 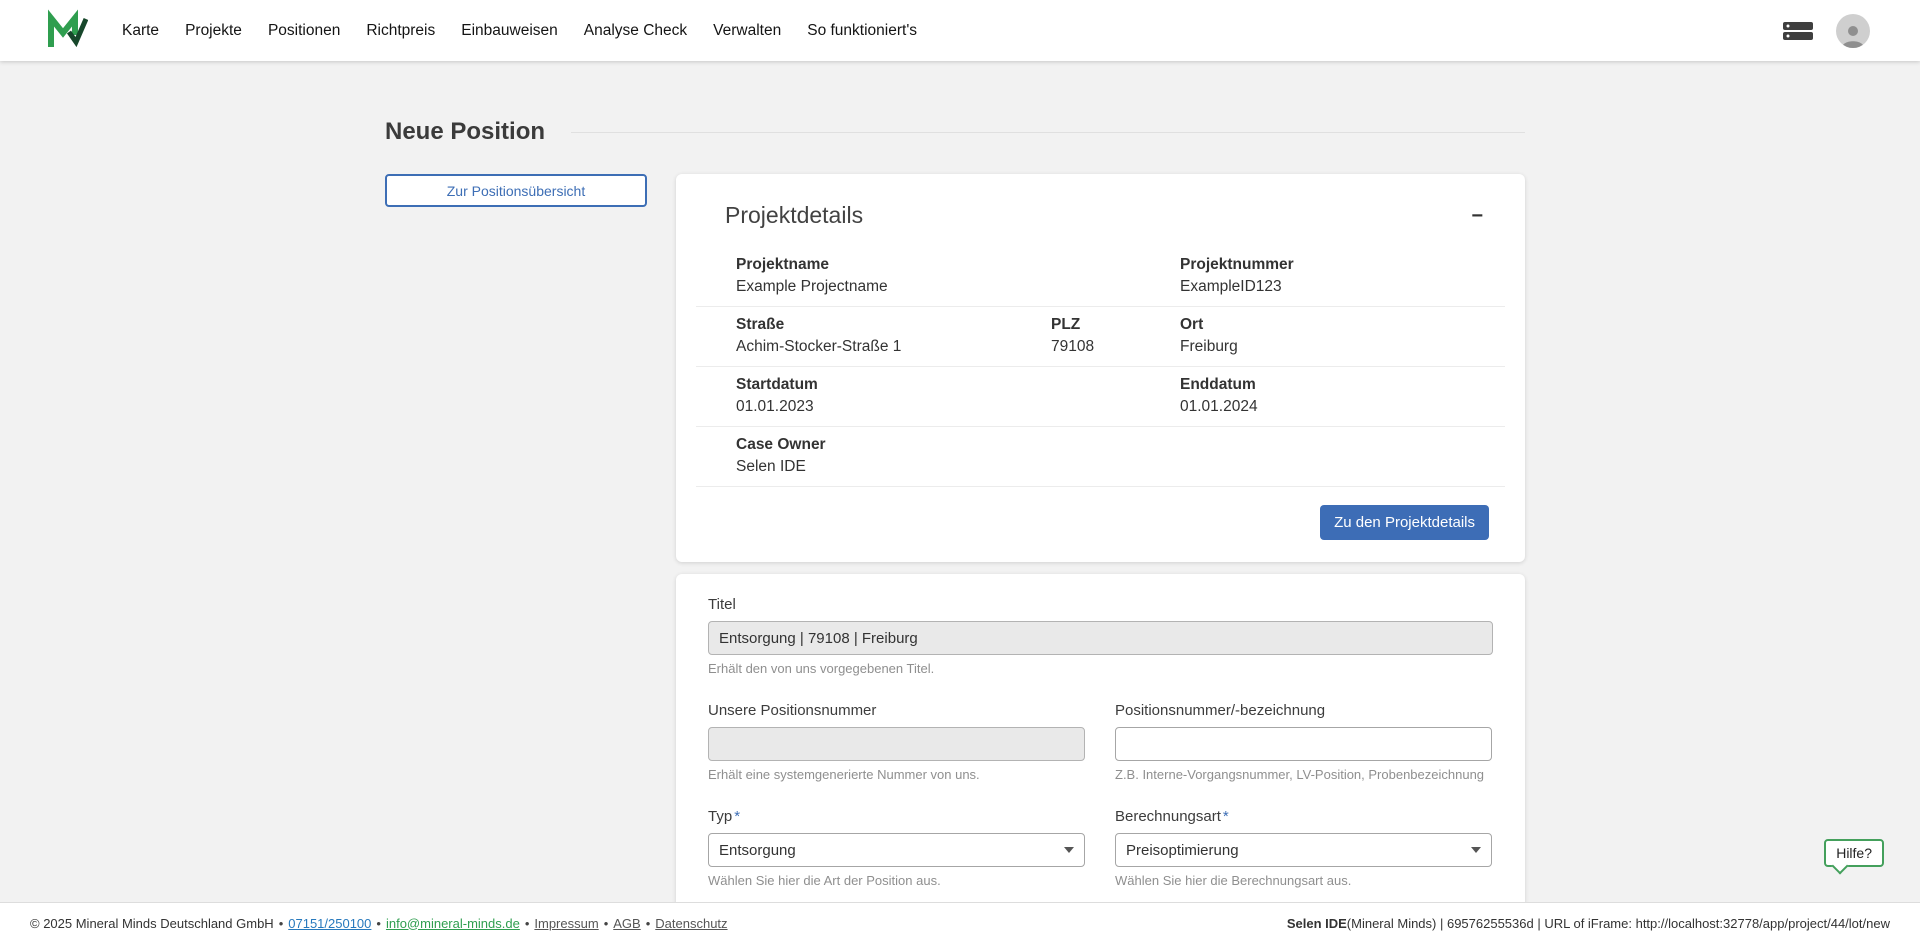 What do you see at coordinates (566, 923) in the screenshot?
I see `impressum-link: Impressum` at bounding box center [566, 923].